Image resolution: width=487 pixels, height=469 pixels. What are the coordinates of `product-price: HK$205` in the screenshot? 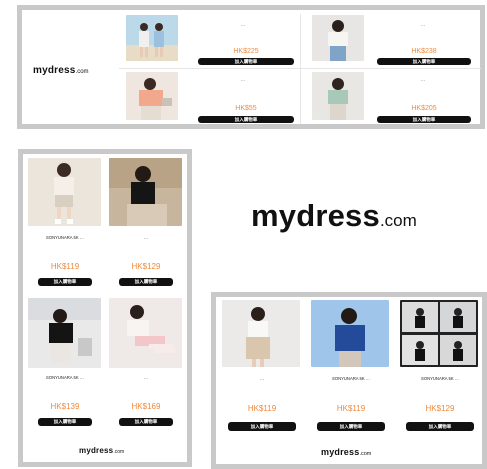 It's located at (424, 108).